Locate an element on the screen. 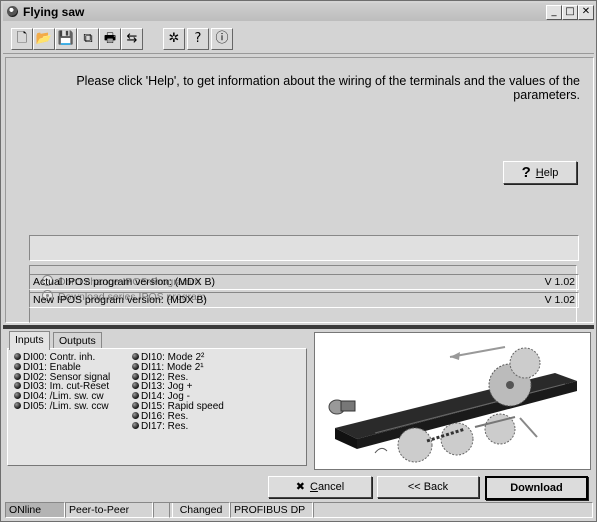 The height and width of the screenshot is (522, 597). tab-outputs: Outputs is located at coordinates (77, 340).